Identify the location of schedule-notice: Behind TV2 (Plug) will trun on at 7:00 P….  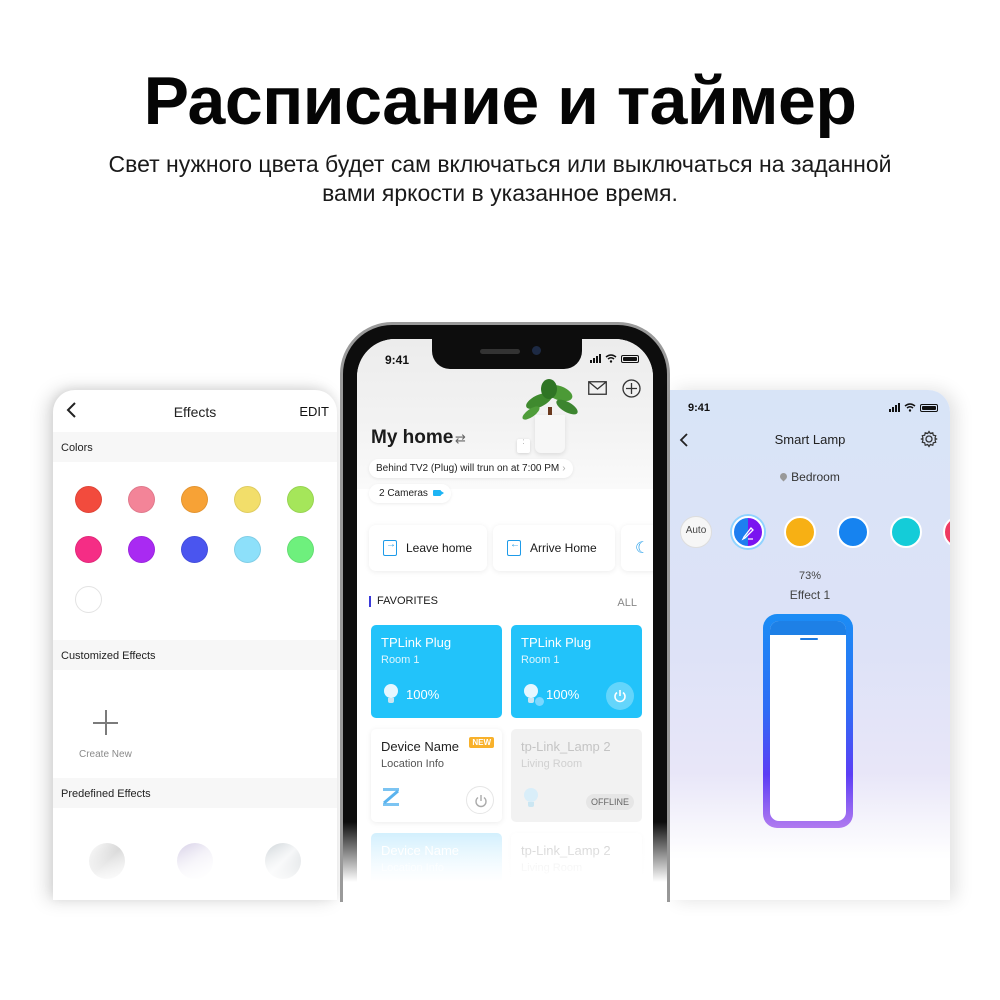
(471, 468).